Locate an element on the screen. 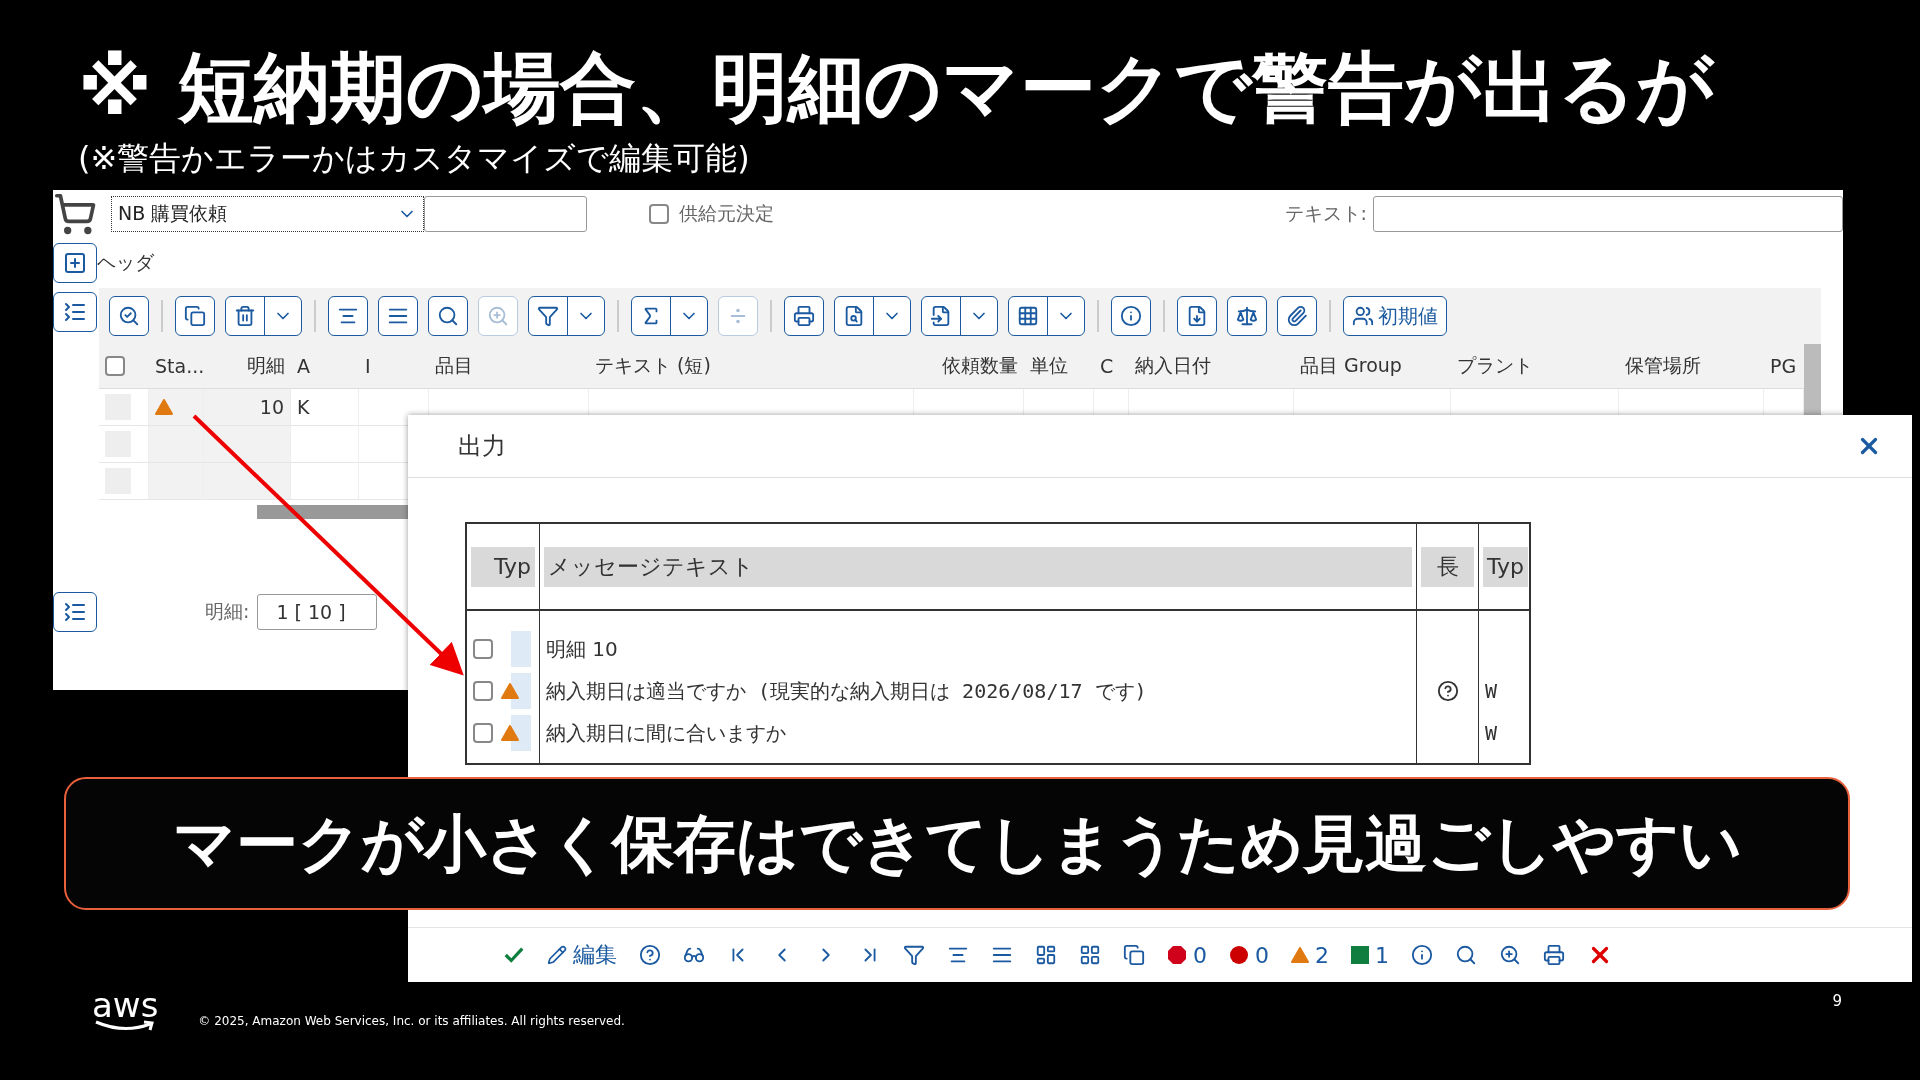 The width and height of the screenshot is (1920, 1080). column-header: 明細 is located at coordinates (247, 366).